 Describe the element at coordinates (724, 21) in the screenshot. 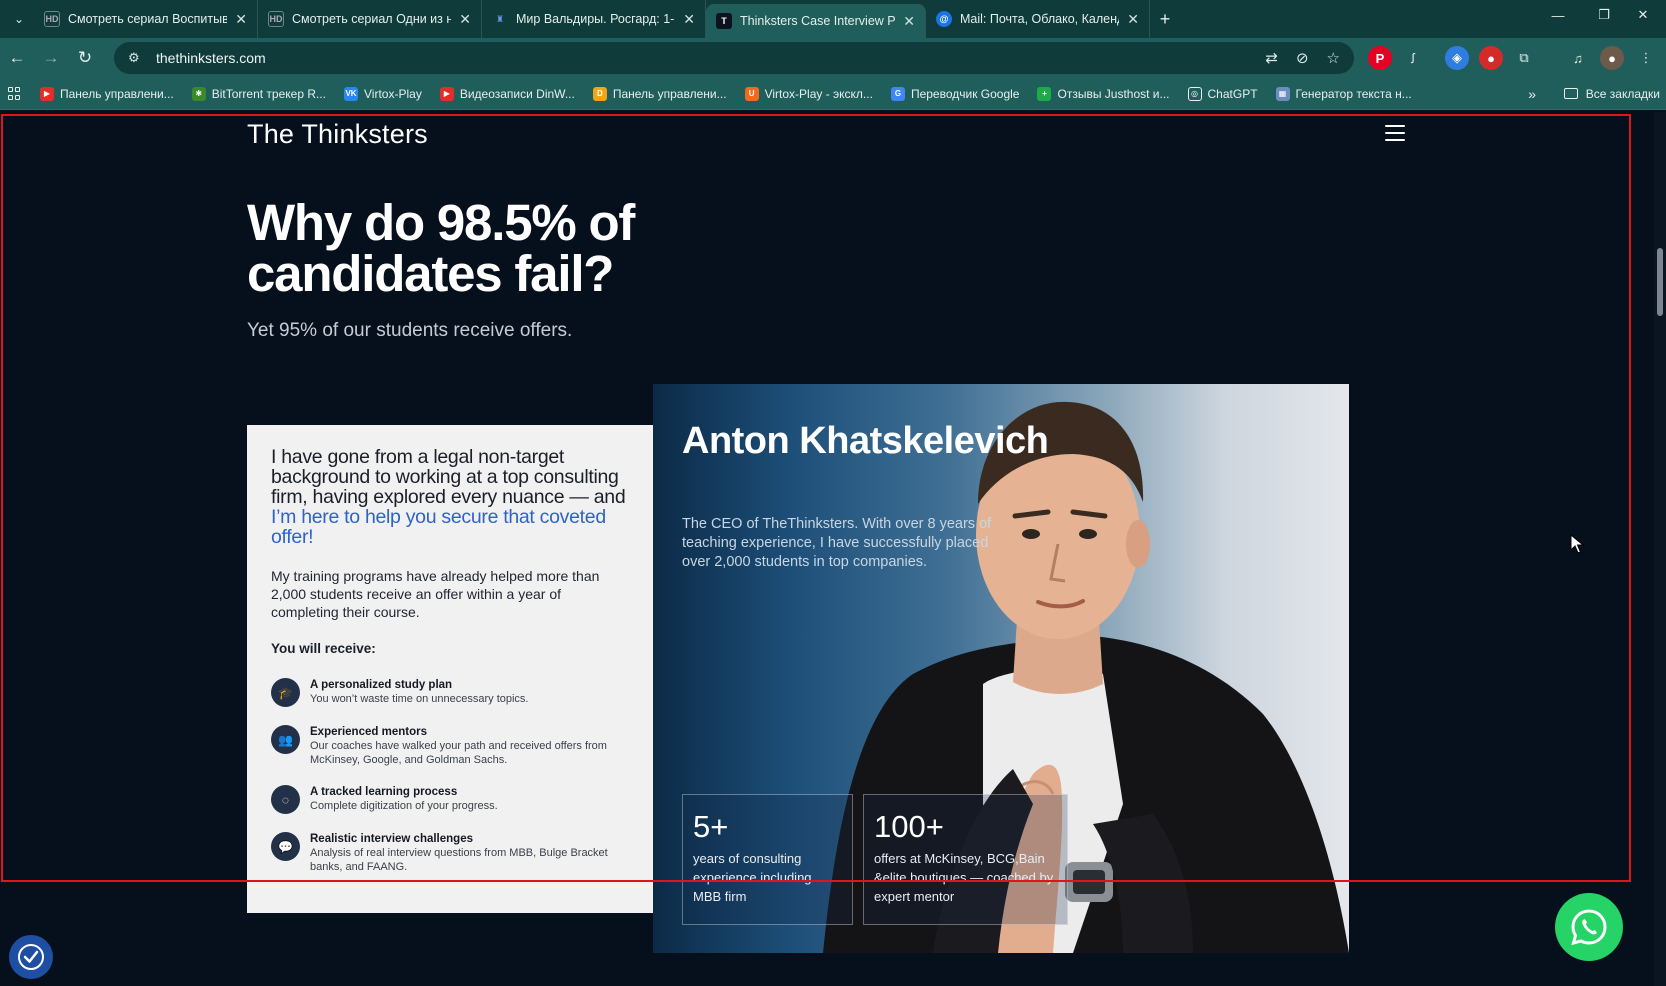

I see `thinksters-favicon-icon: T` at that location.